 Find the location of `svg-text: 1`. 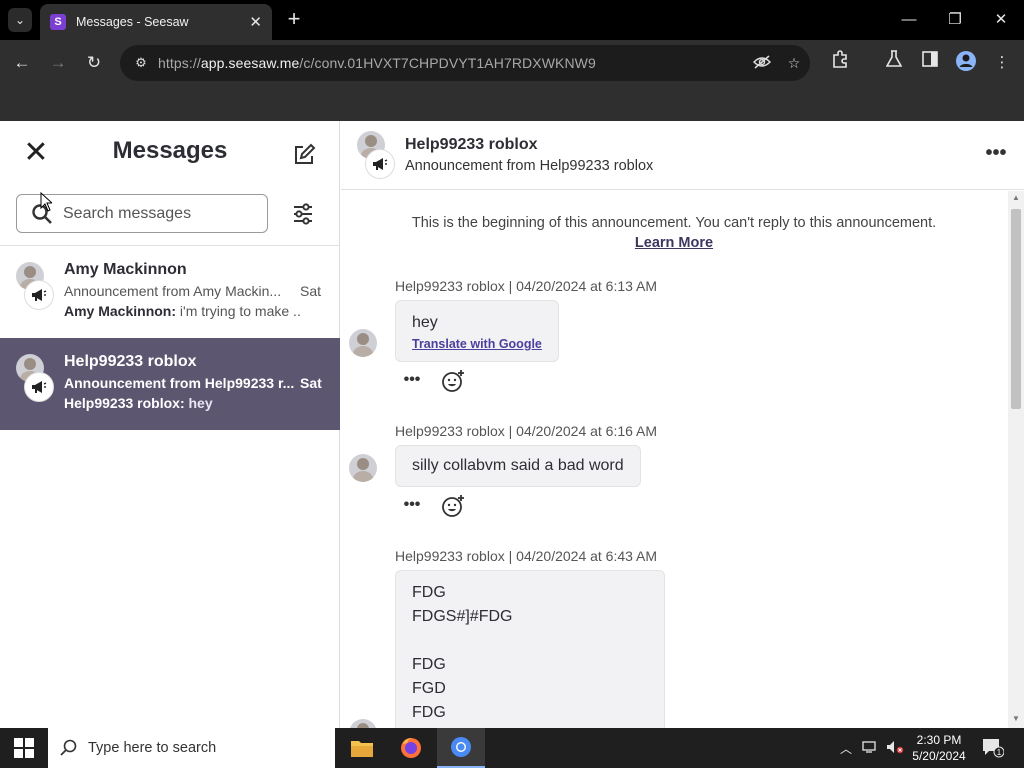

svg-text: 1 is located at coordinates (999, 752).